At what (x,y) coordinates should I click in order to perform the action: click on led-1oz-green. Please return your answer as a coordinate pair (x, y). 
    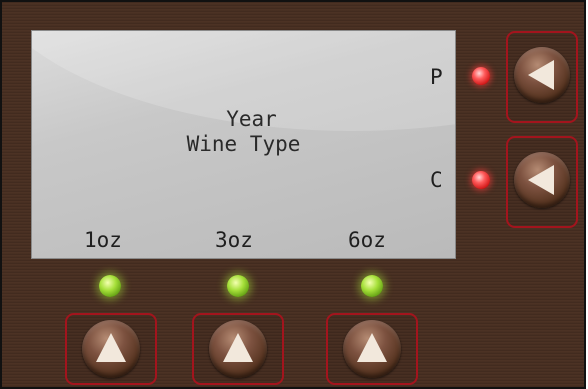
    Looking at the image, I should click on (110, 286).